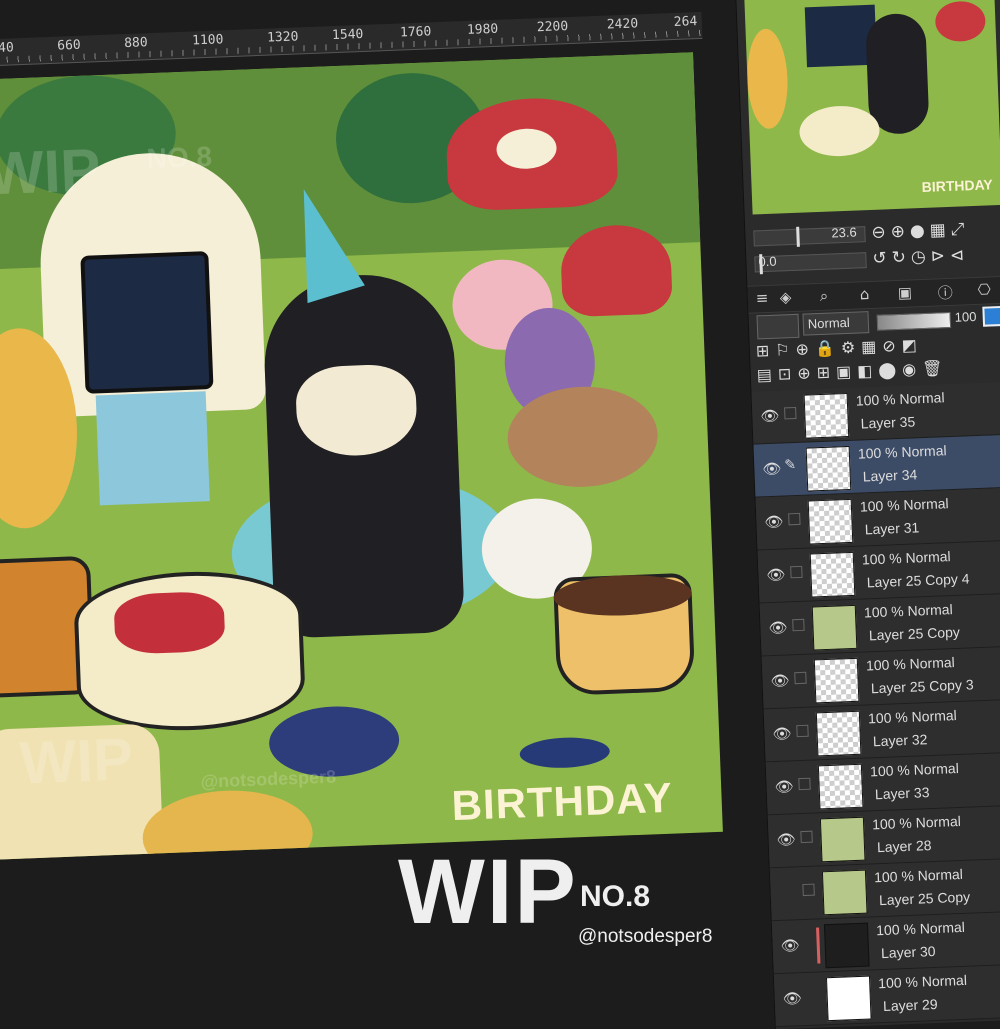 The image size is (1000, 1029). Describe the element at coordinates (984, 289) in the screenshot. I see `tab-icon: ⎔` at that location.